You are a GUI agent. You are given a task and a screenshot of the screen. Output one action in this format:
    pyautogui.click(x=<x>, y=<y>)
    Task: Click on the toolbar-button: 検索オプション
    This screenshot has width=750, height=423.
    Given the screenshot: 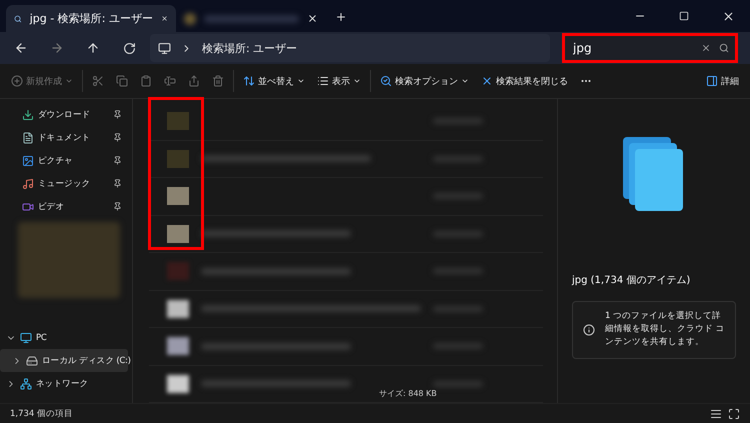 What is the action you would take?
    pyautogui.click(x=424, y=81)
    